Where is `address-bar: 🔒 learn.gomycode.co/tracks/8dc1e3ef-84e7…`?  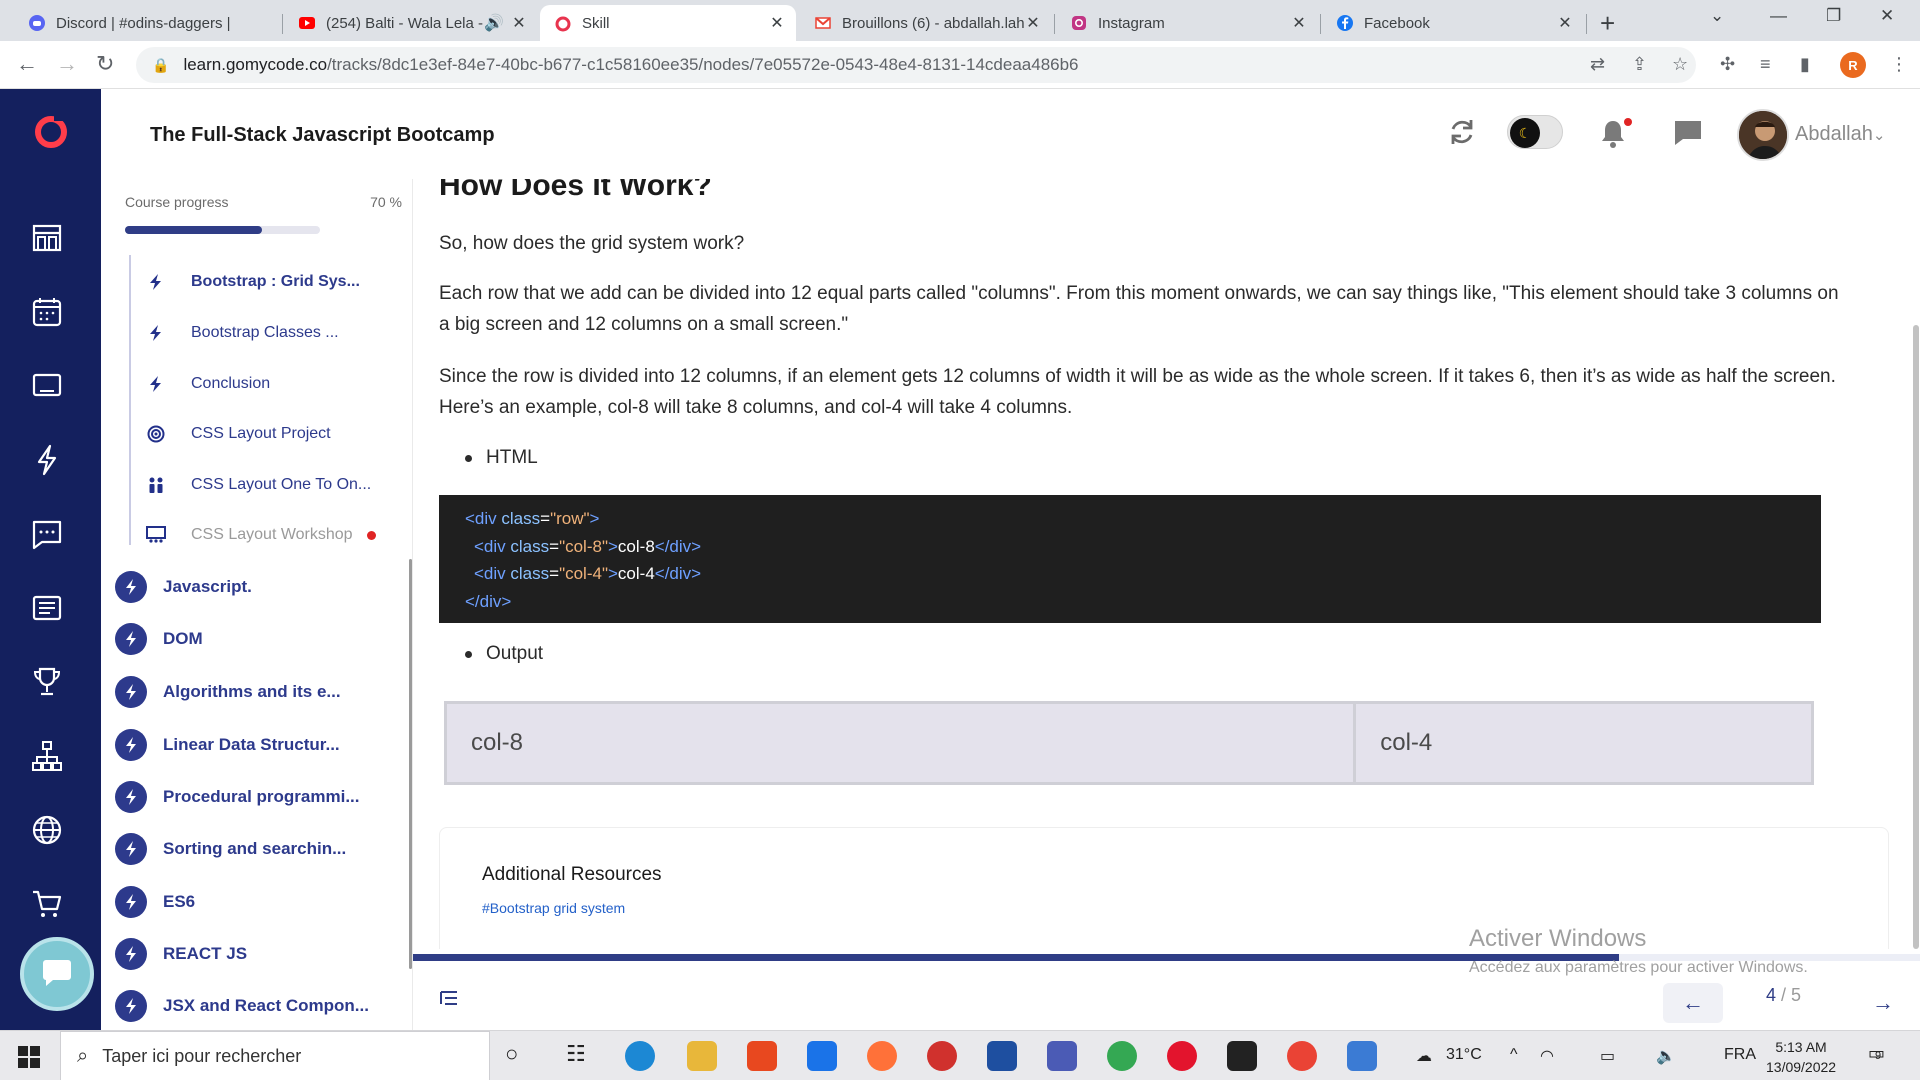
address-bar: 🔒 learn.gomycode.co/tracks/8dc1e3ef-84e7… is located at coordinates (916, 65).